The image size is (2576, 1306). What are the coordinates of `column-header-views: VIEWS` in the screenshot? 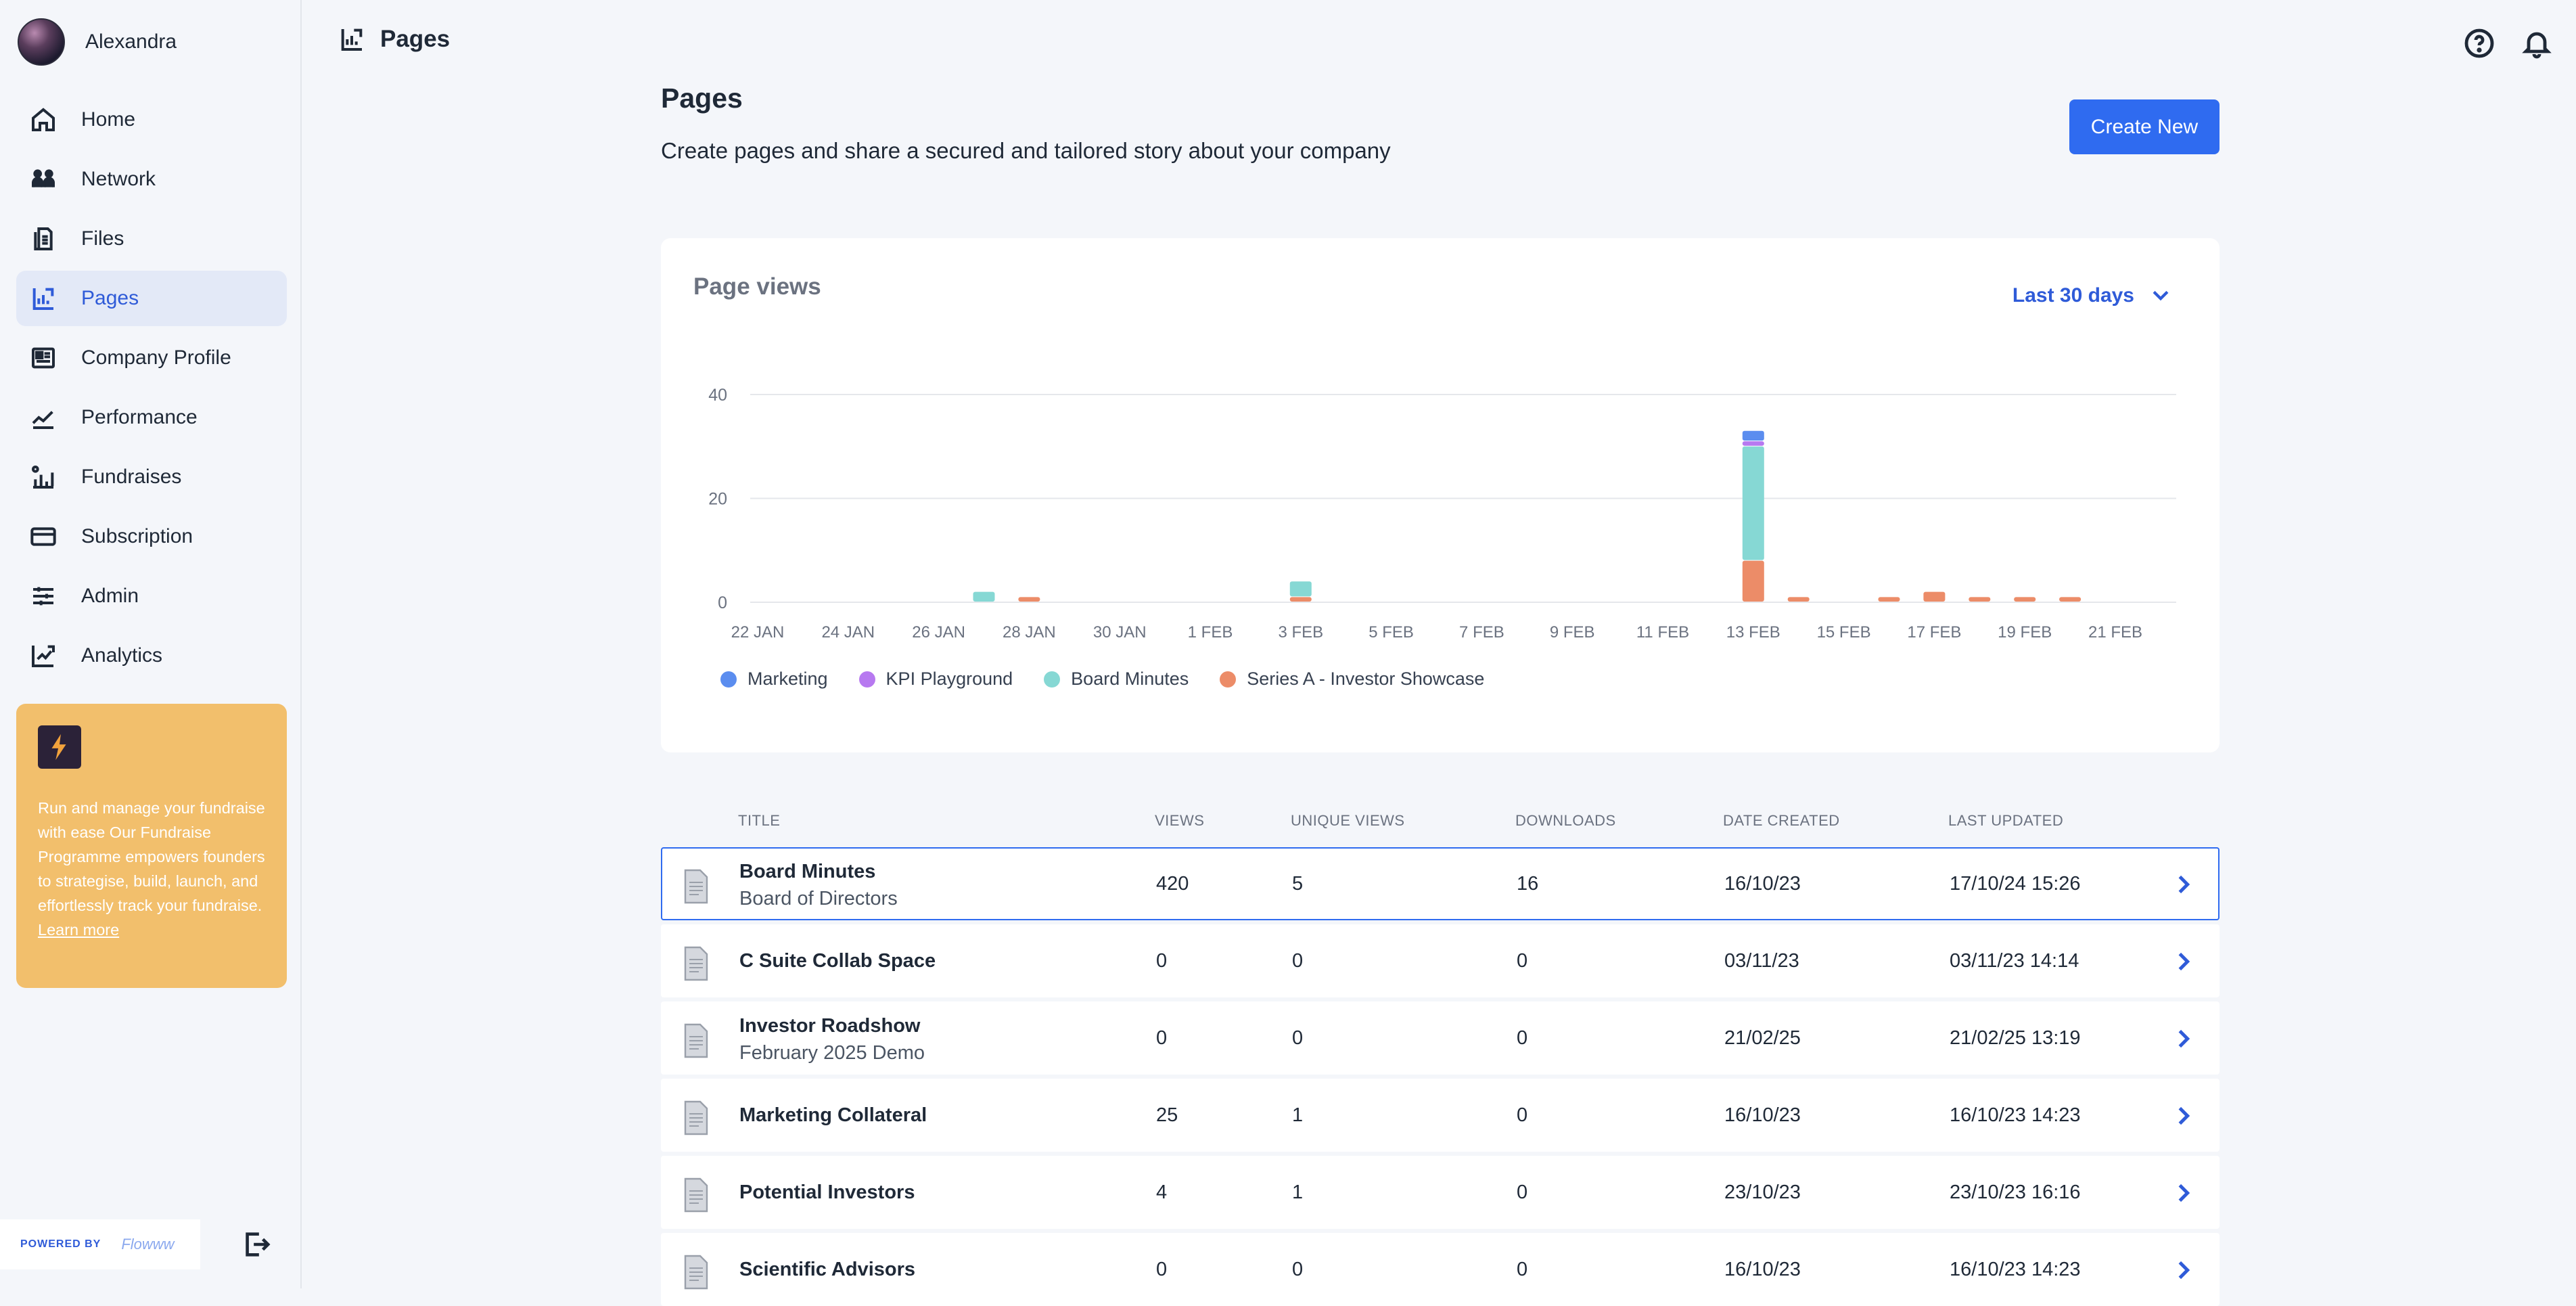 It's located at (1179, 821).